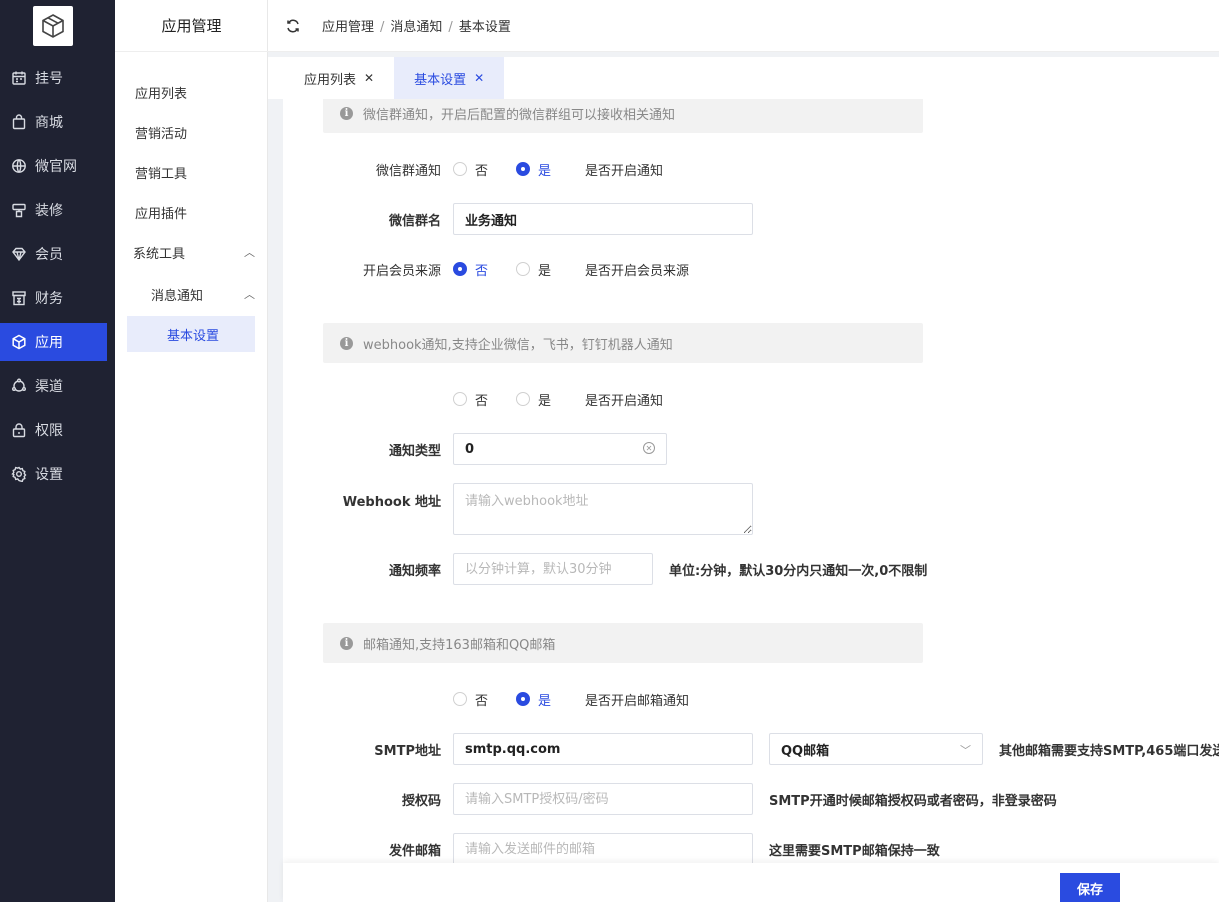 The width and height of the screenshot is (1219, 902). What do you see at coordinates (49, 431) in the screenshot?
I see `nav-label: 权限` at bounding box center [49, 431].